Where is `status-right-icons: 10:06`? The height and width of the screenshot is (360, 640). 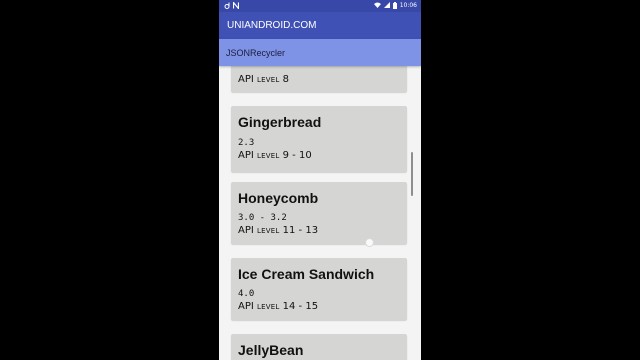 status-right-icons: 10:06 is located at coordinates (397, 6).